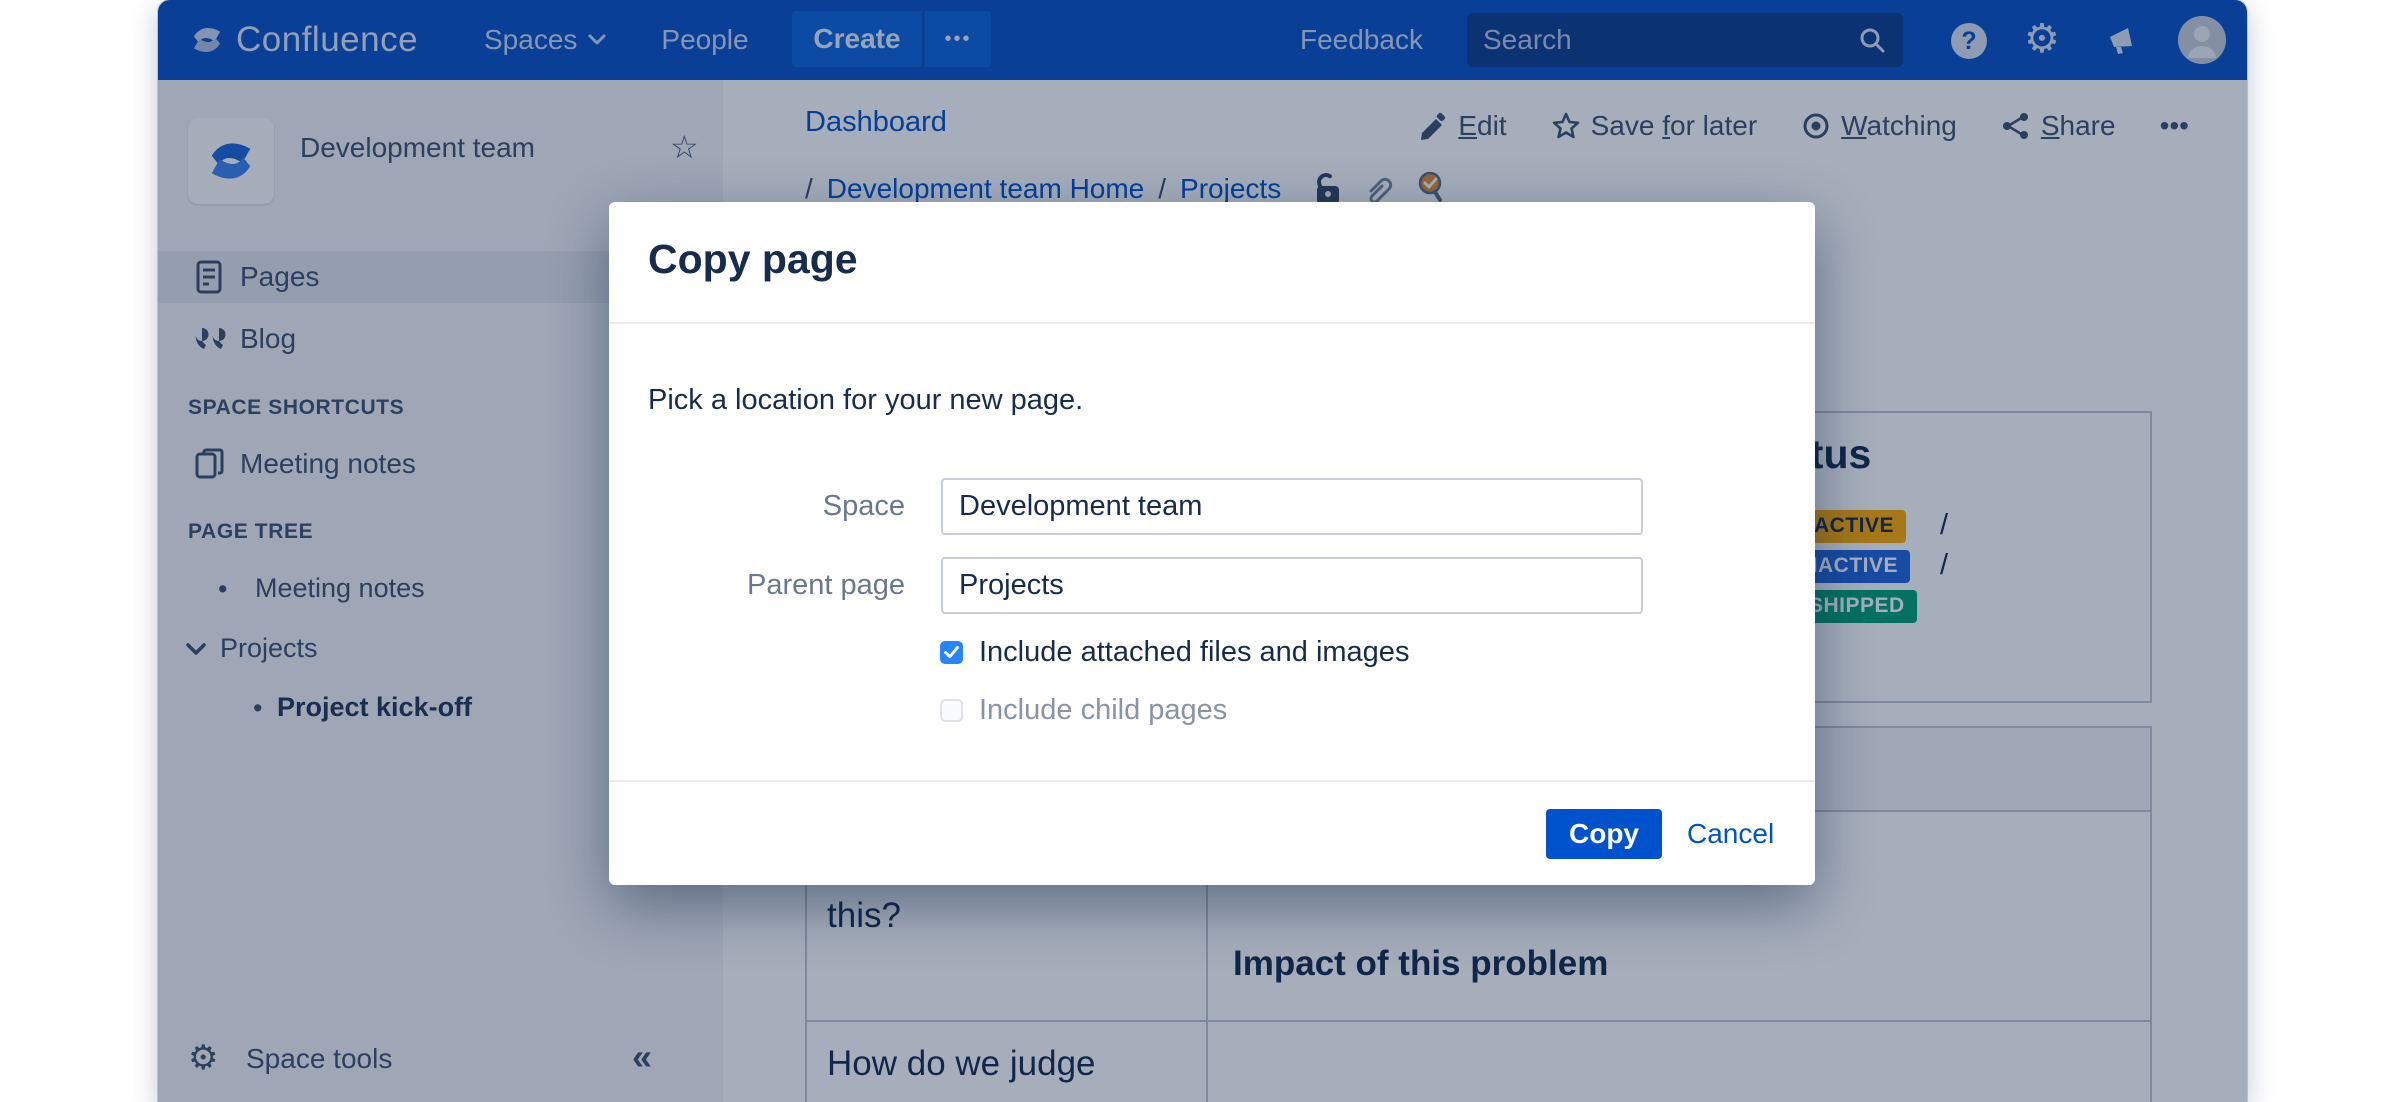 The image size is (2400, 1102). Describe the element at coordinates (1292, 506) in the screenshot. I see `space-field` at that location.